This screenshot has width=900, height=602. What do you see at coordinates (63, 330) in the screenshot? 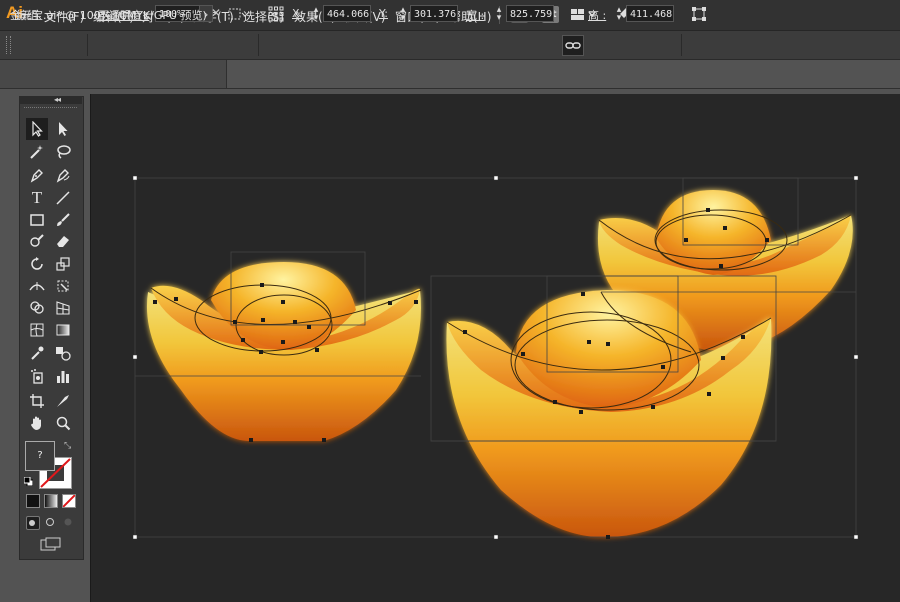
I see `gradient-tool-icon` at bounding box center [63, 330].